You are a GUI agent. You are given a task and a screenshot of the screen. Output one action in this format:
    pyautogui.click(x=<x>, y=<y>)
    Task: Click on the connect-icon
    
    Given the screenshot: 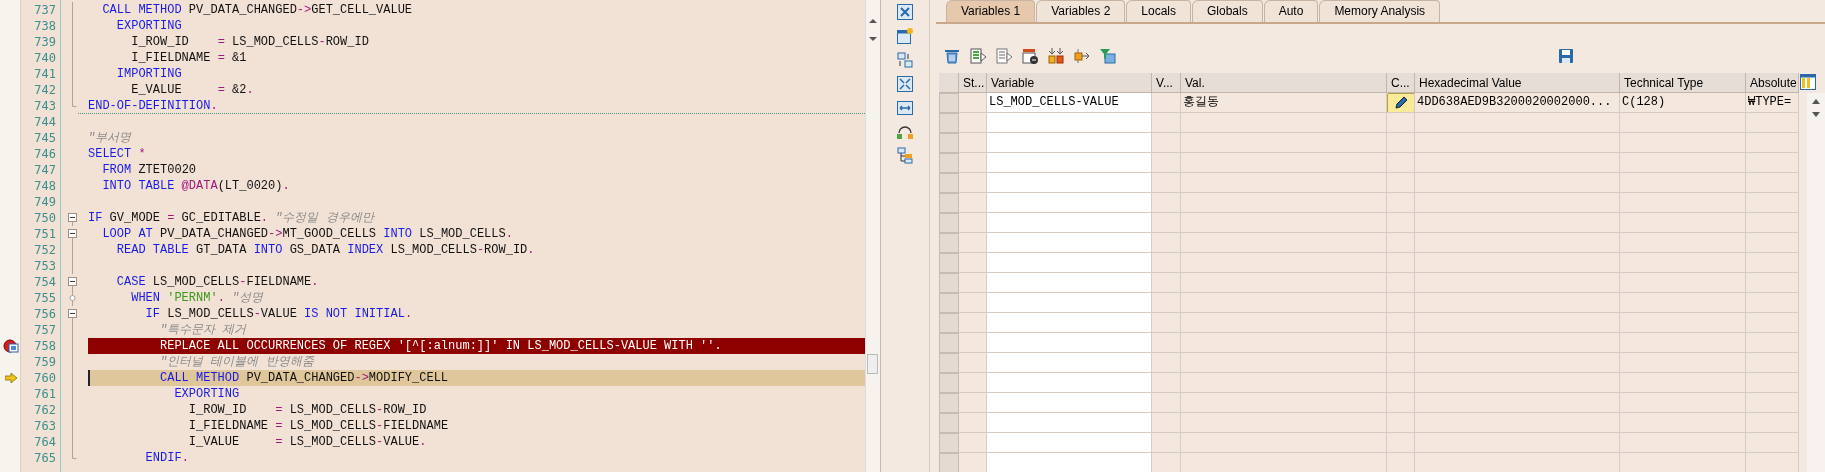 What is the action you would take?
    pyautogui.click(x=905, y=132)
    